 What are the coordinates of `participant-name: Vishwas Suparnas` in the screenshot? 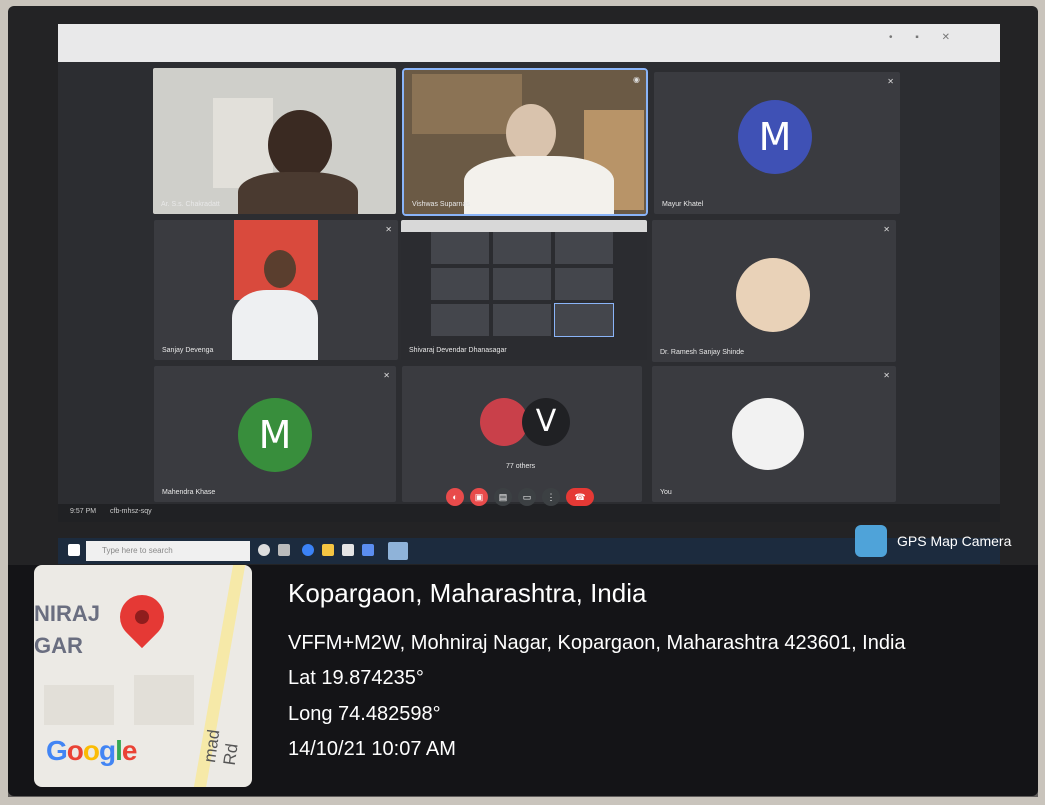 It's located at (441, 204).